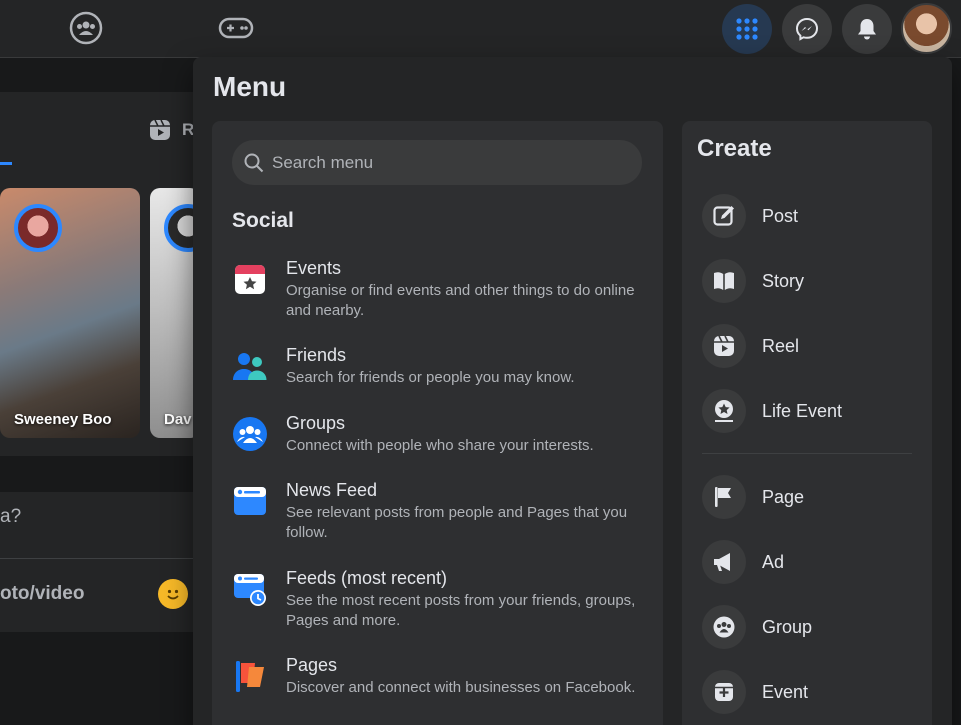  I want to click on create-ad-button: Ad, so click(807, 562).